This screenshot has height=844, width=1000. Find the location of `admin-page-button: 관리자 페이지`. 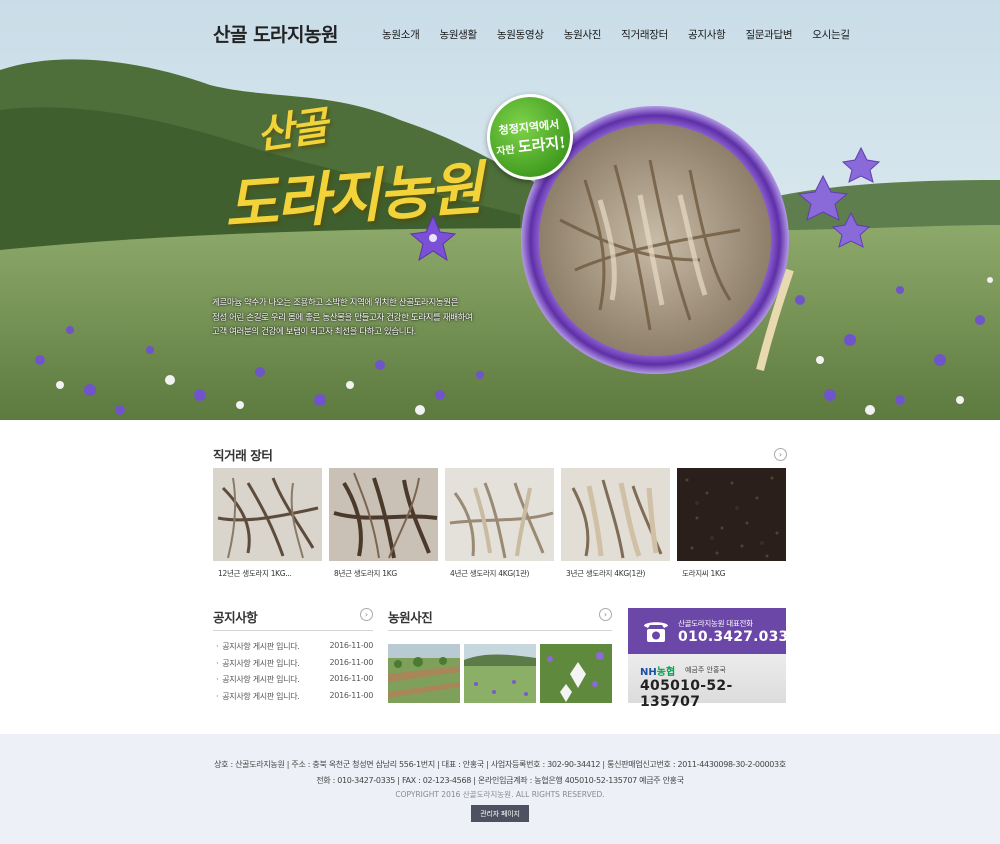

admin-page-button: 관리자 페이지 is located at coordinates (500, 813).